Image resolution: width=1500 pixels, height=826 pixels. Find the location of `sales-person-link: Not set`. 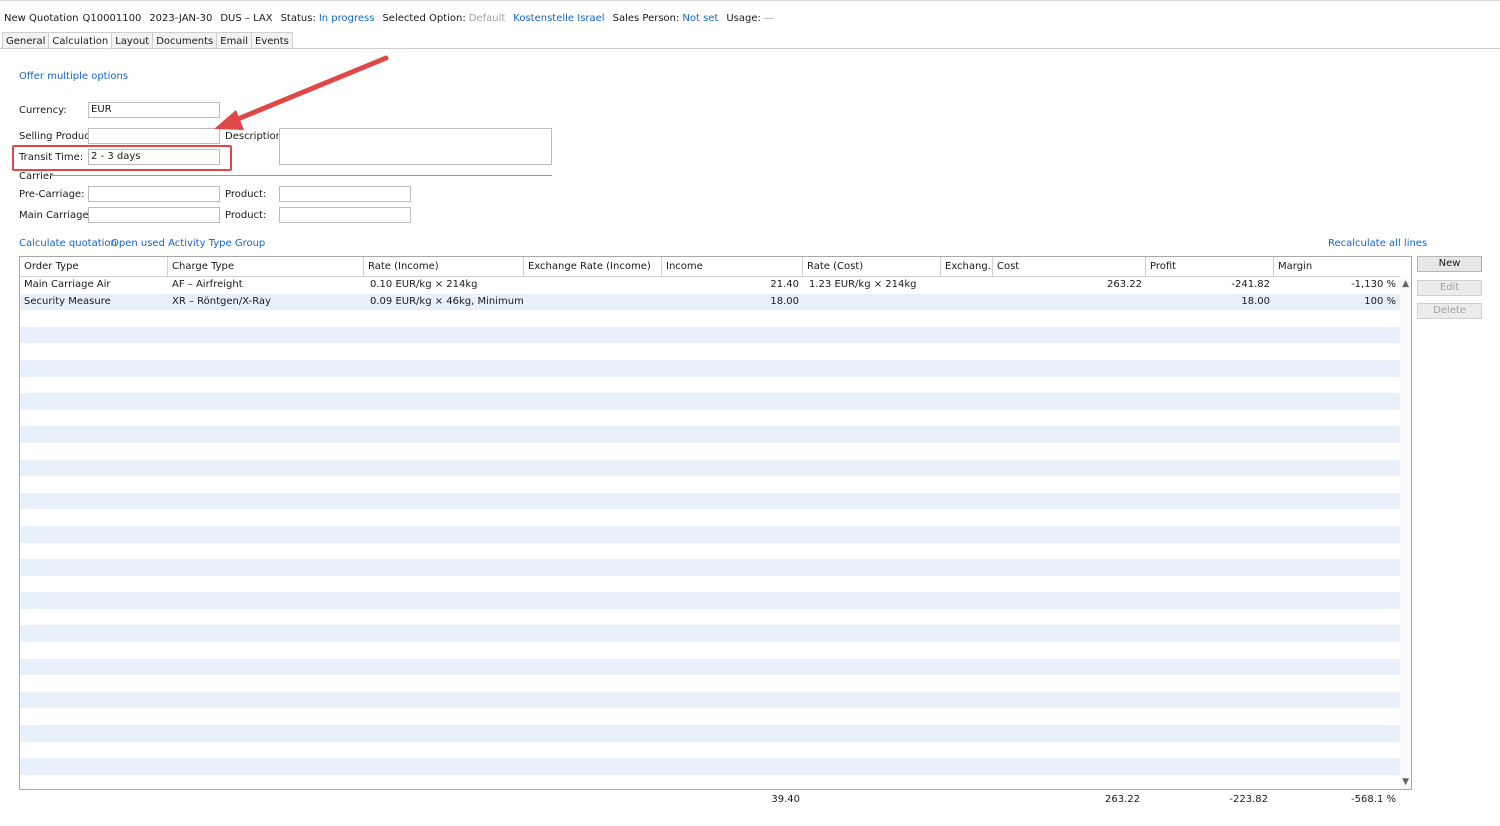

sales-person-link: Not set is located at coordinates (700, 18).